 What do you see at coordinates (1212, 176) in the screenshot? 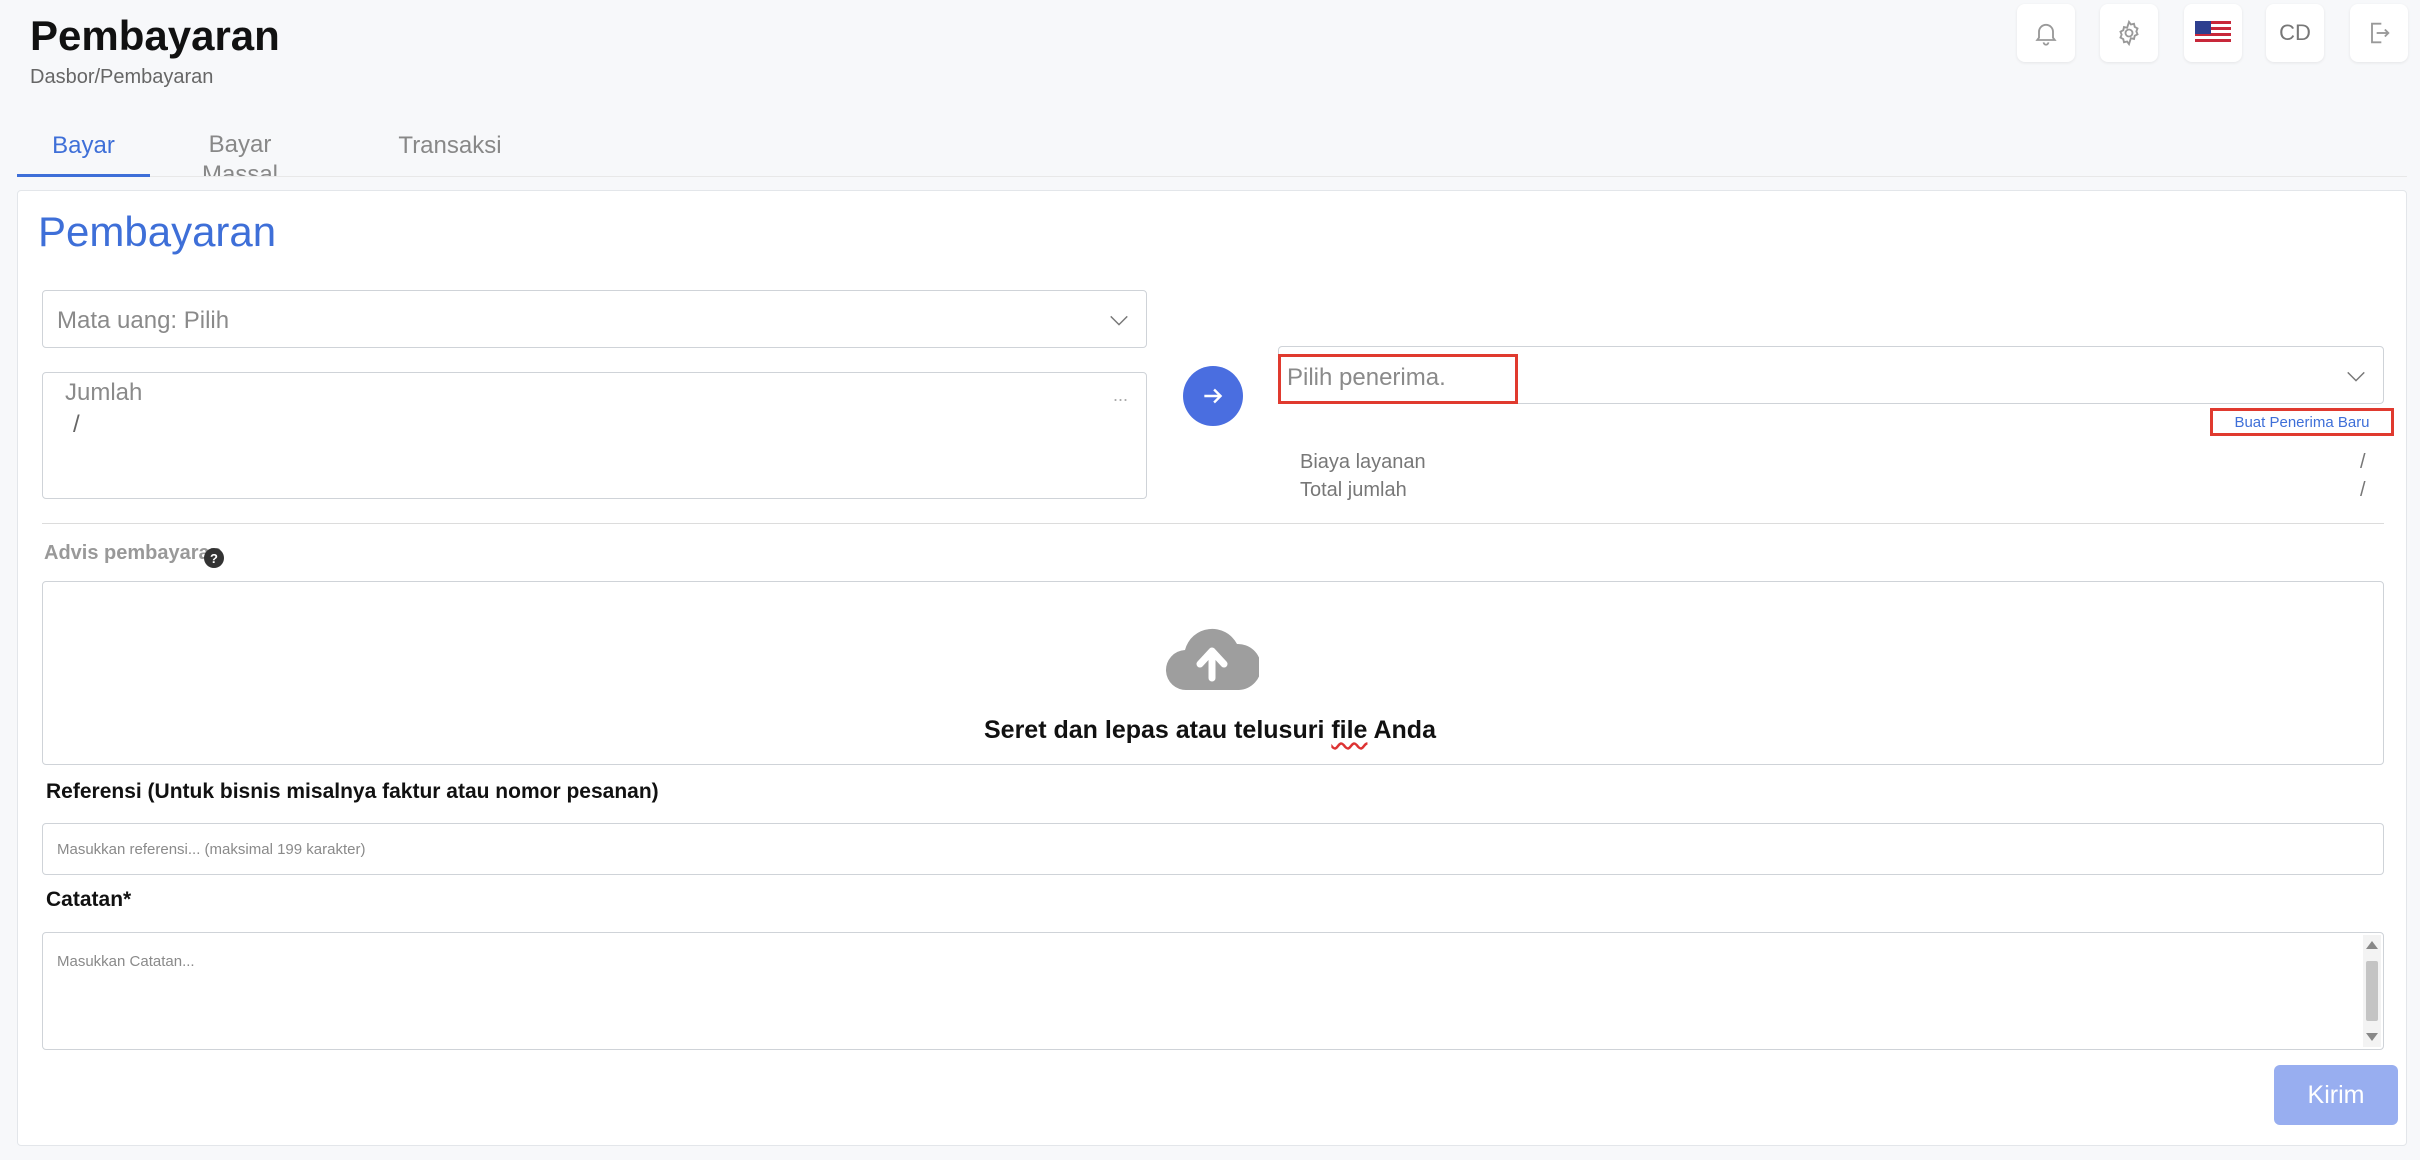
I see `tab-bar-divider` at bounding box center [1212, 176].